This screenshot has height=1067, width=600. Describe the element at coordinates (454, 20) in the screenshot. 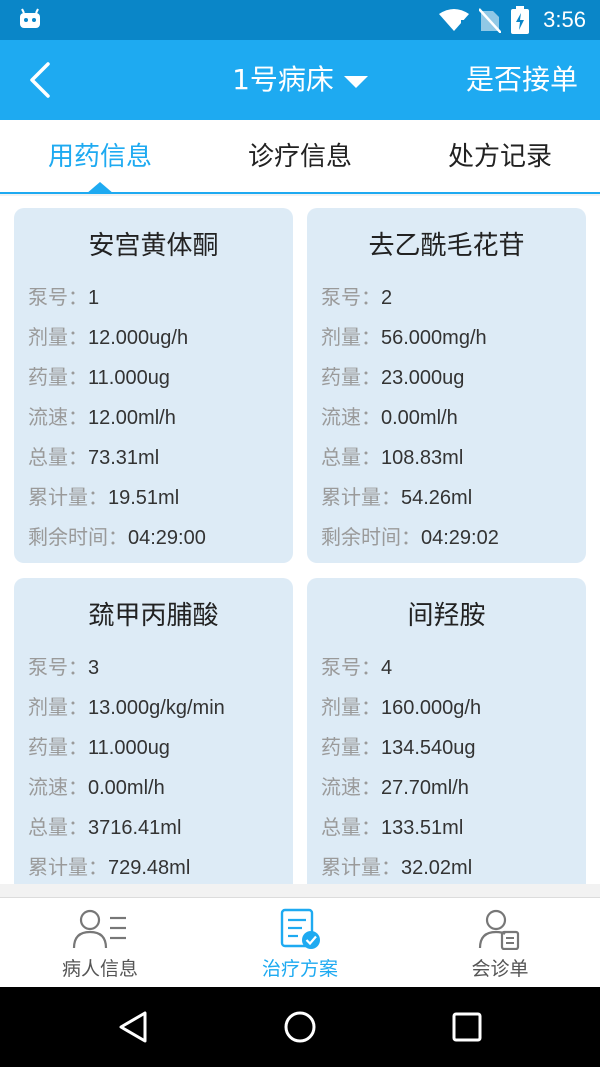

I see `wifi-icon` at that location.